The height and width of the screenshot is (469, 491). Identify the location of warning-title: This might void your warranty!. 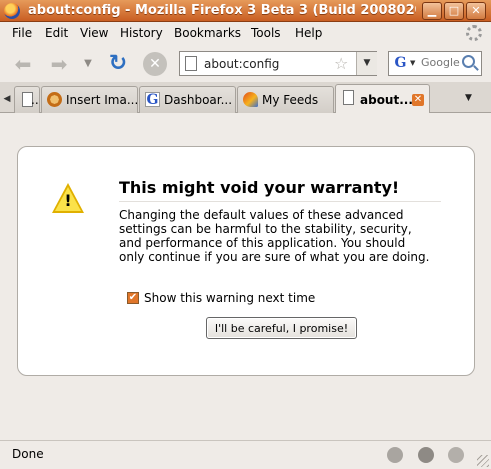
(280, 190).